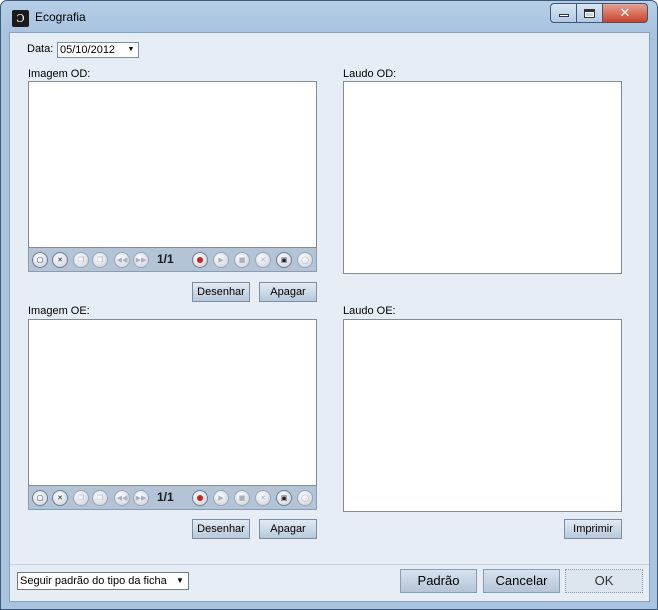 Image resolution: width=658 pixels, height=610 pixels. Describe the element at coordinates (288, 292) in the screenshot. I see `apagar-od-button: Apagar` at that location.